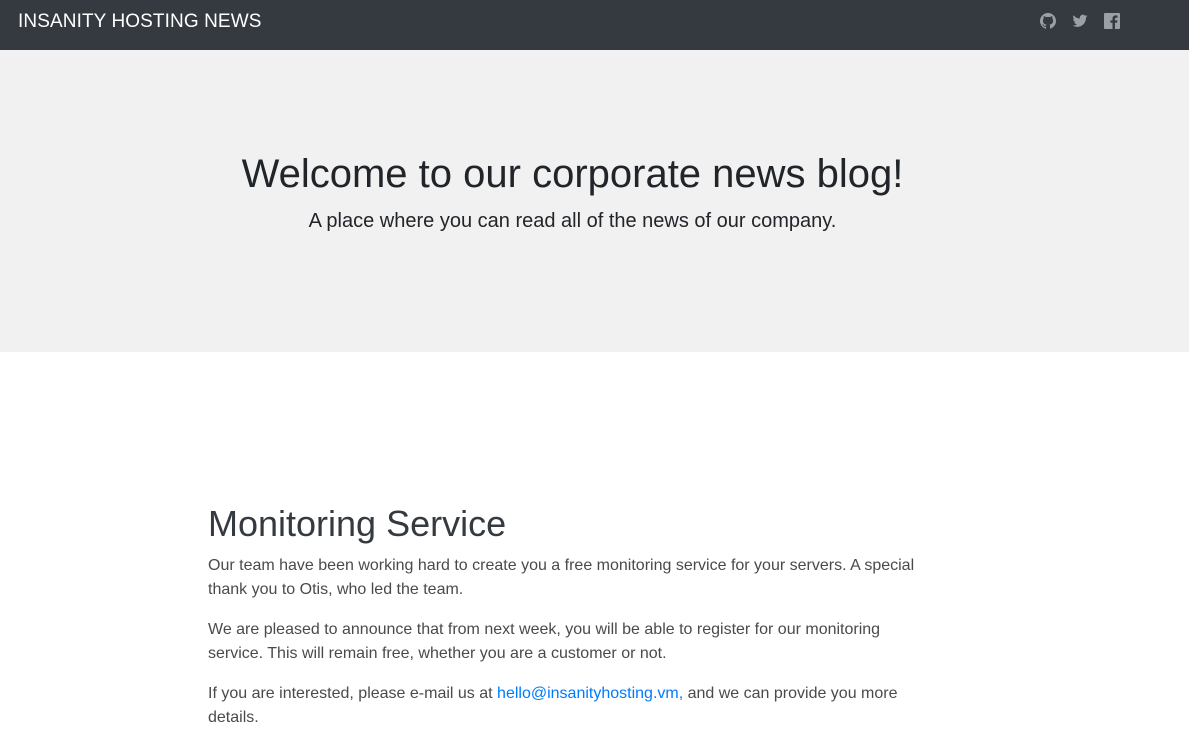  What do you see at coordinates (1112, 21) in the screenshot?
I see `facebook-icon` at bounding box center [1112, 21].